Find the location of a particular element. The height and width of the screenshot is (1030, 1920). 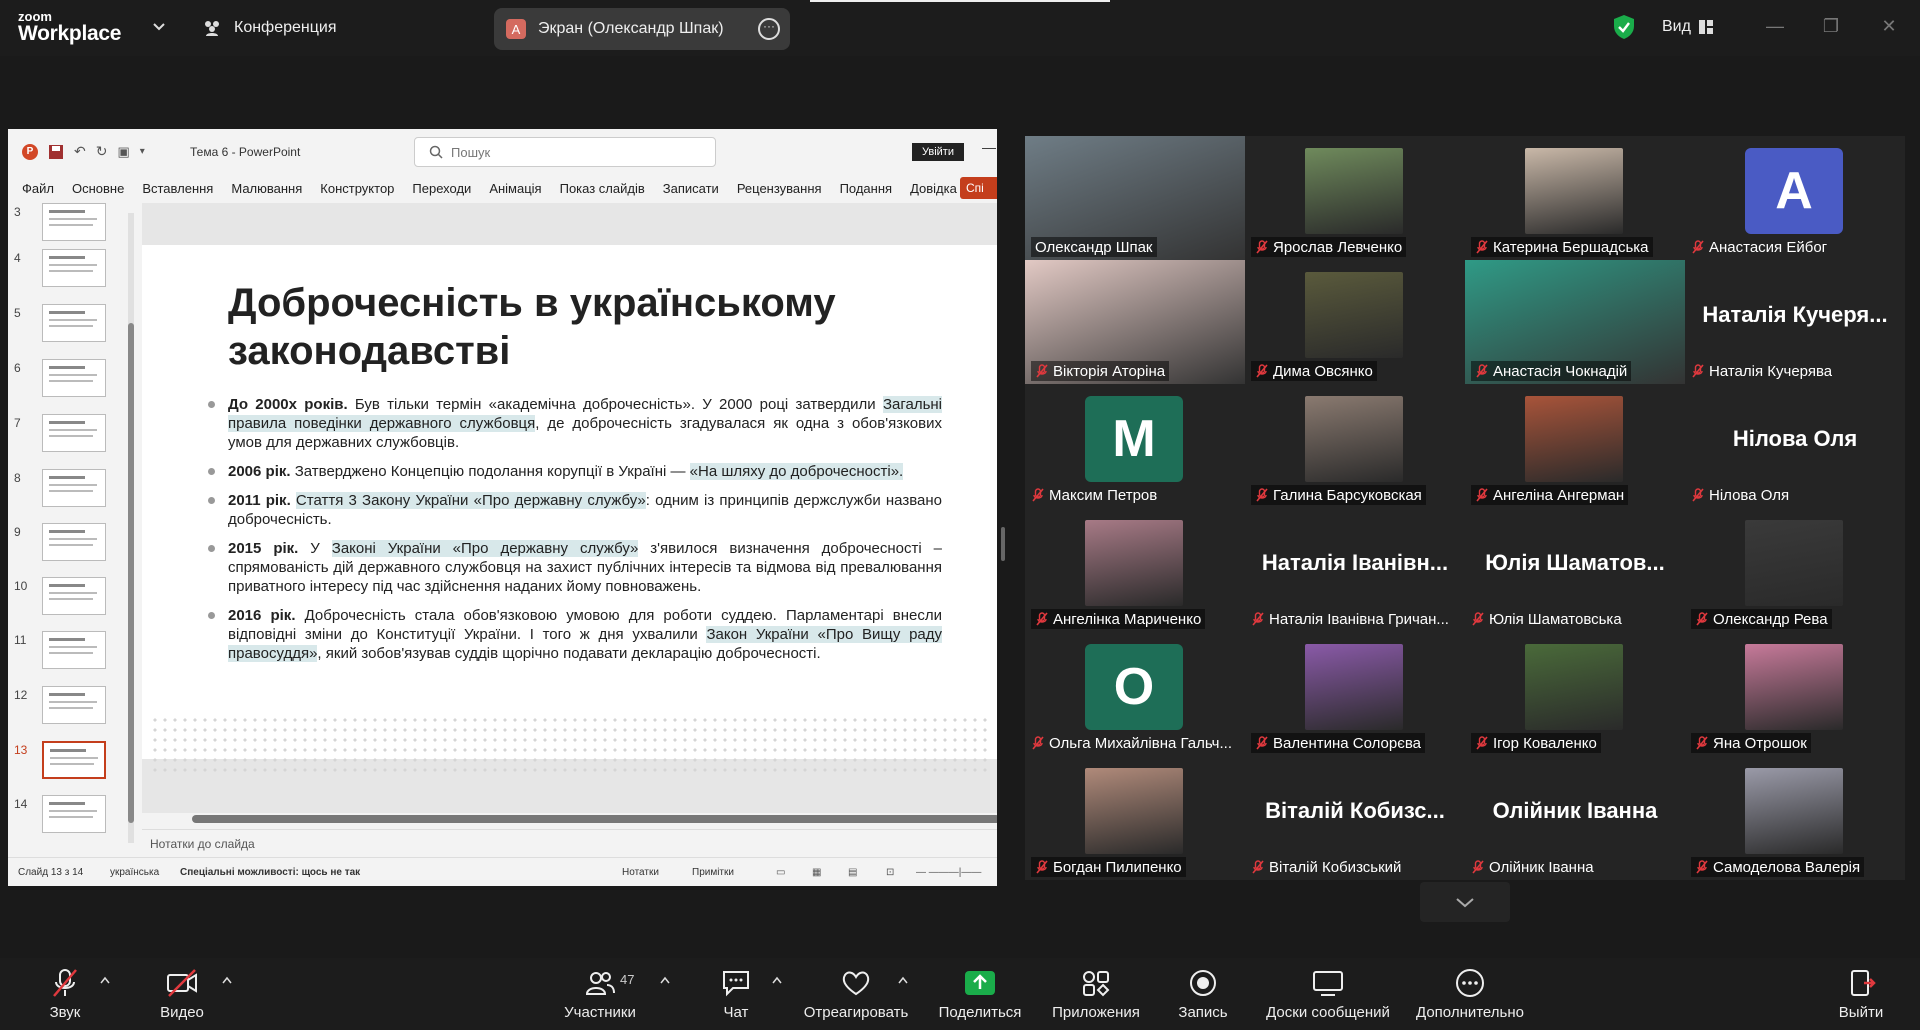

thumbnail-5: 5 is located at coordinates (68, 327).